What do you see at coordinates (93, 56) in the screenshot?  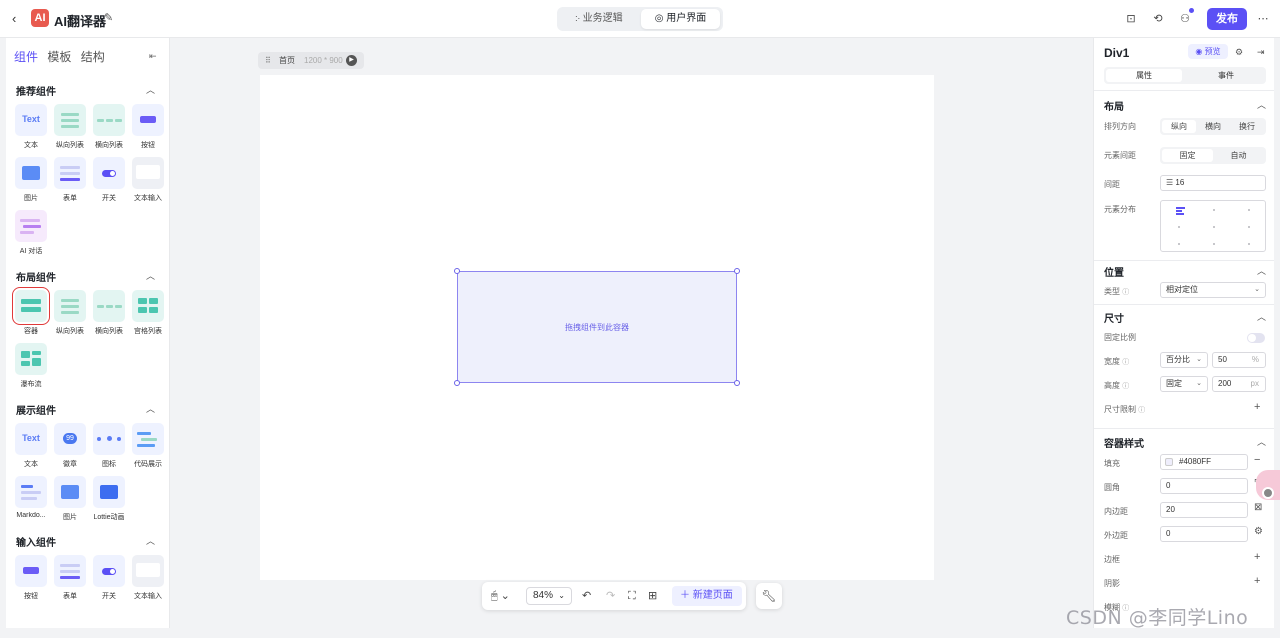 I see `tab-structure: 结构` at bounding box center [93, 56].